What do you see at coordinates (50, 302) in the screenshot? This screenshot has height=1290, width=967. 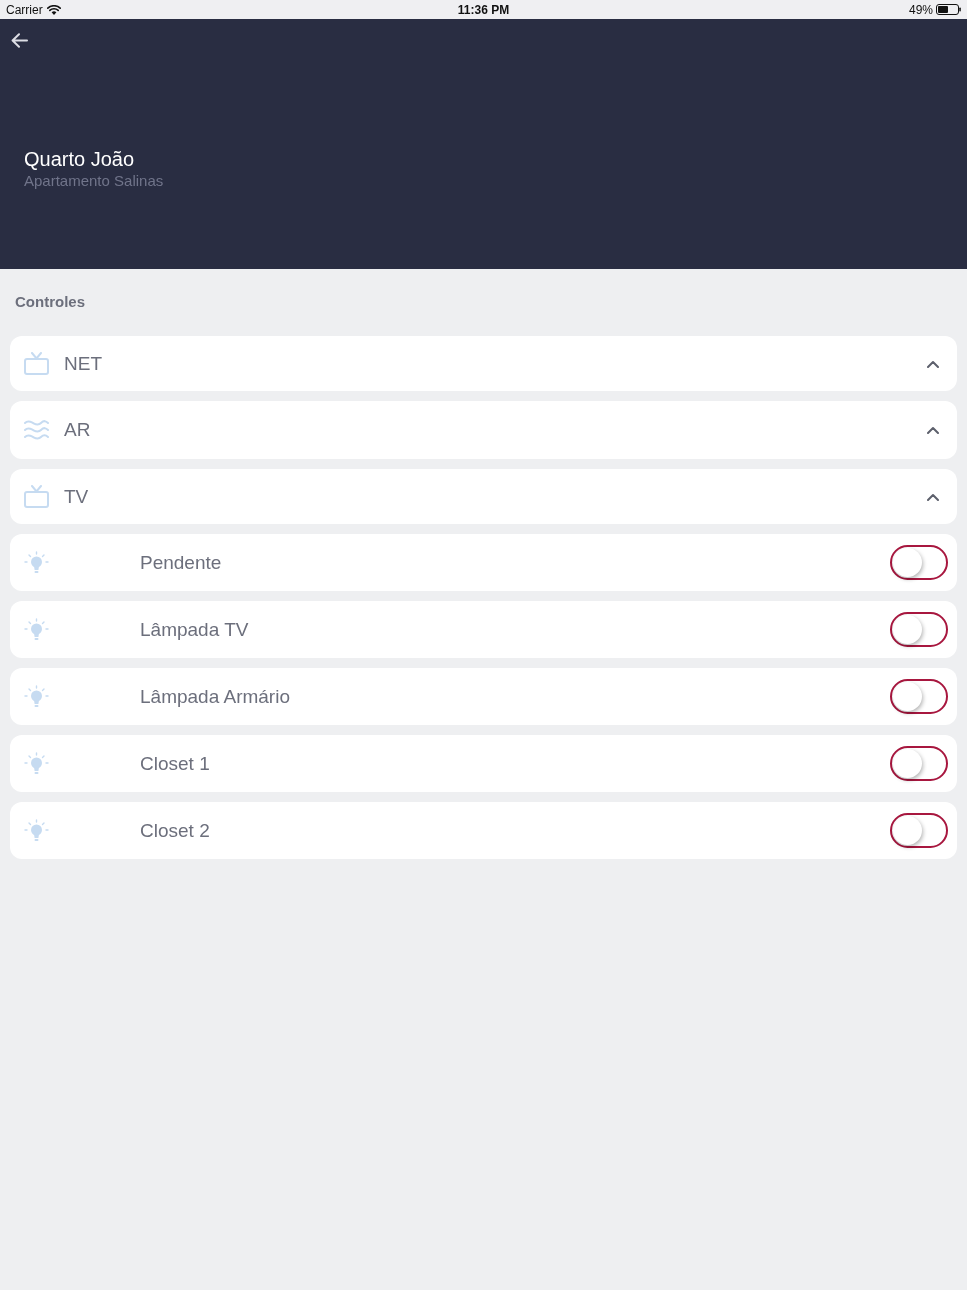 I see `section-title: Controles` at bounding box center [50, 302].